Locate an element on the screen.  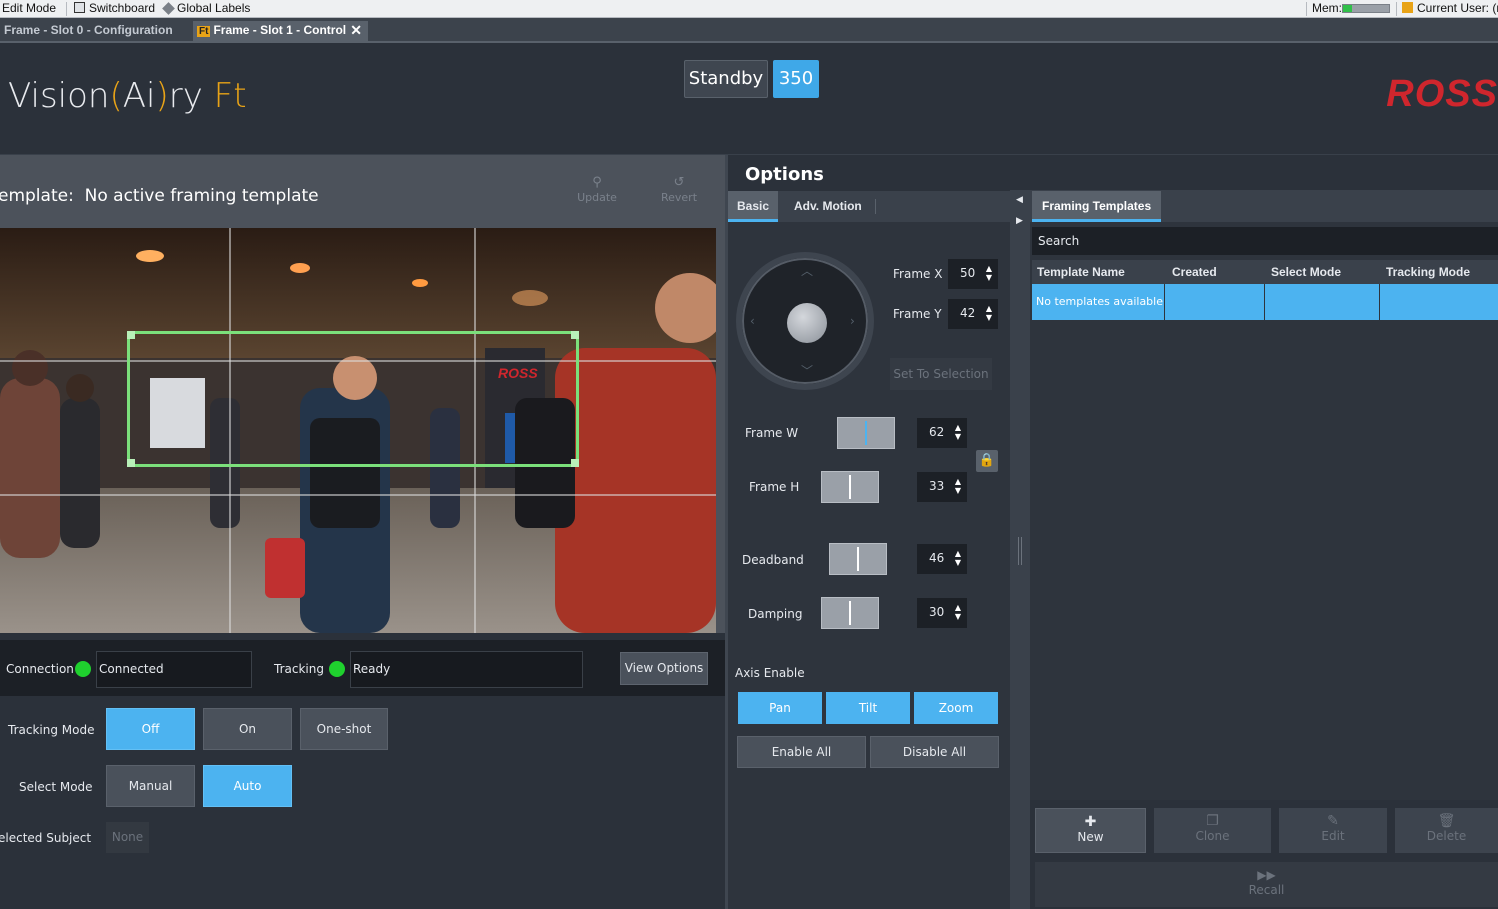
deadband-slider is located at coordinates (858, 559).